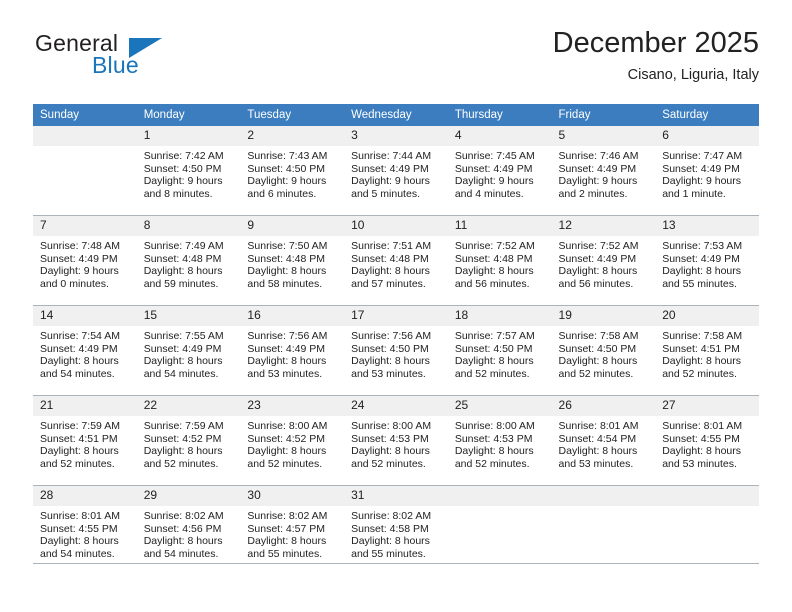 The width and height of the screenshot is (792, 612). Describe the element at coordinates (85, 226) in the screenshot. I see `day-number: 7` at that location.